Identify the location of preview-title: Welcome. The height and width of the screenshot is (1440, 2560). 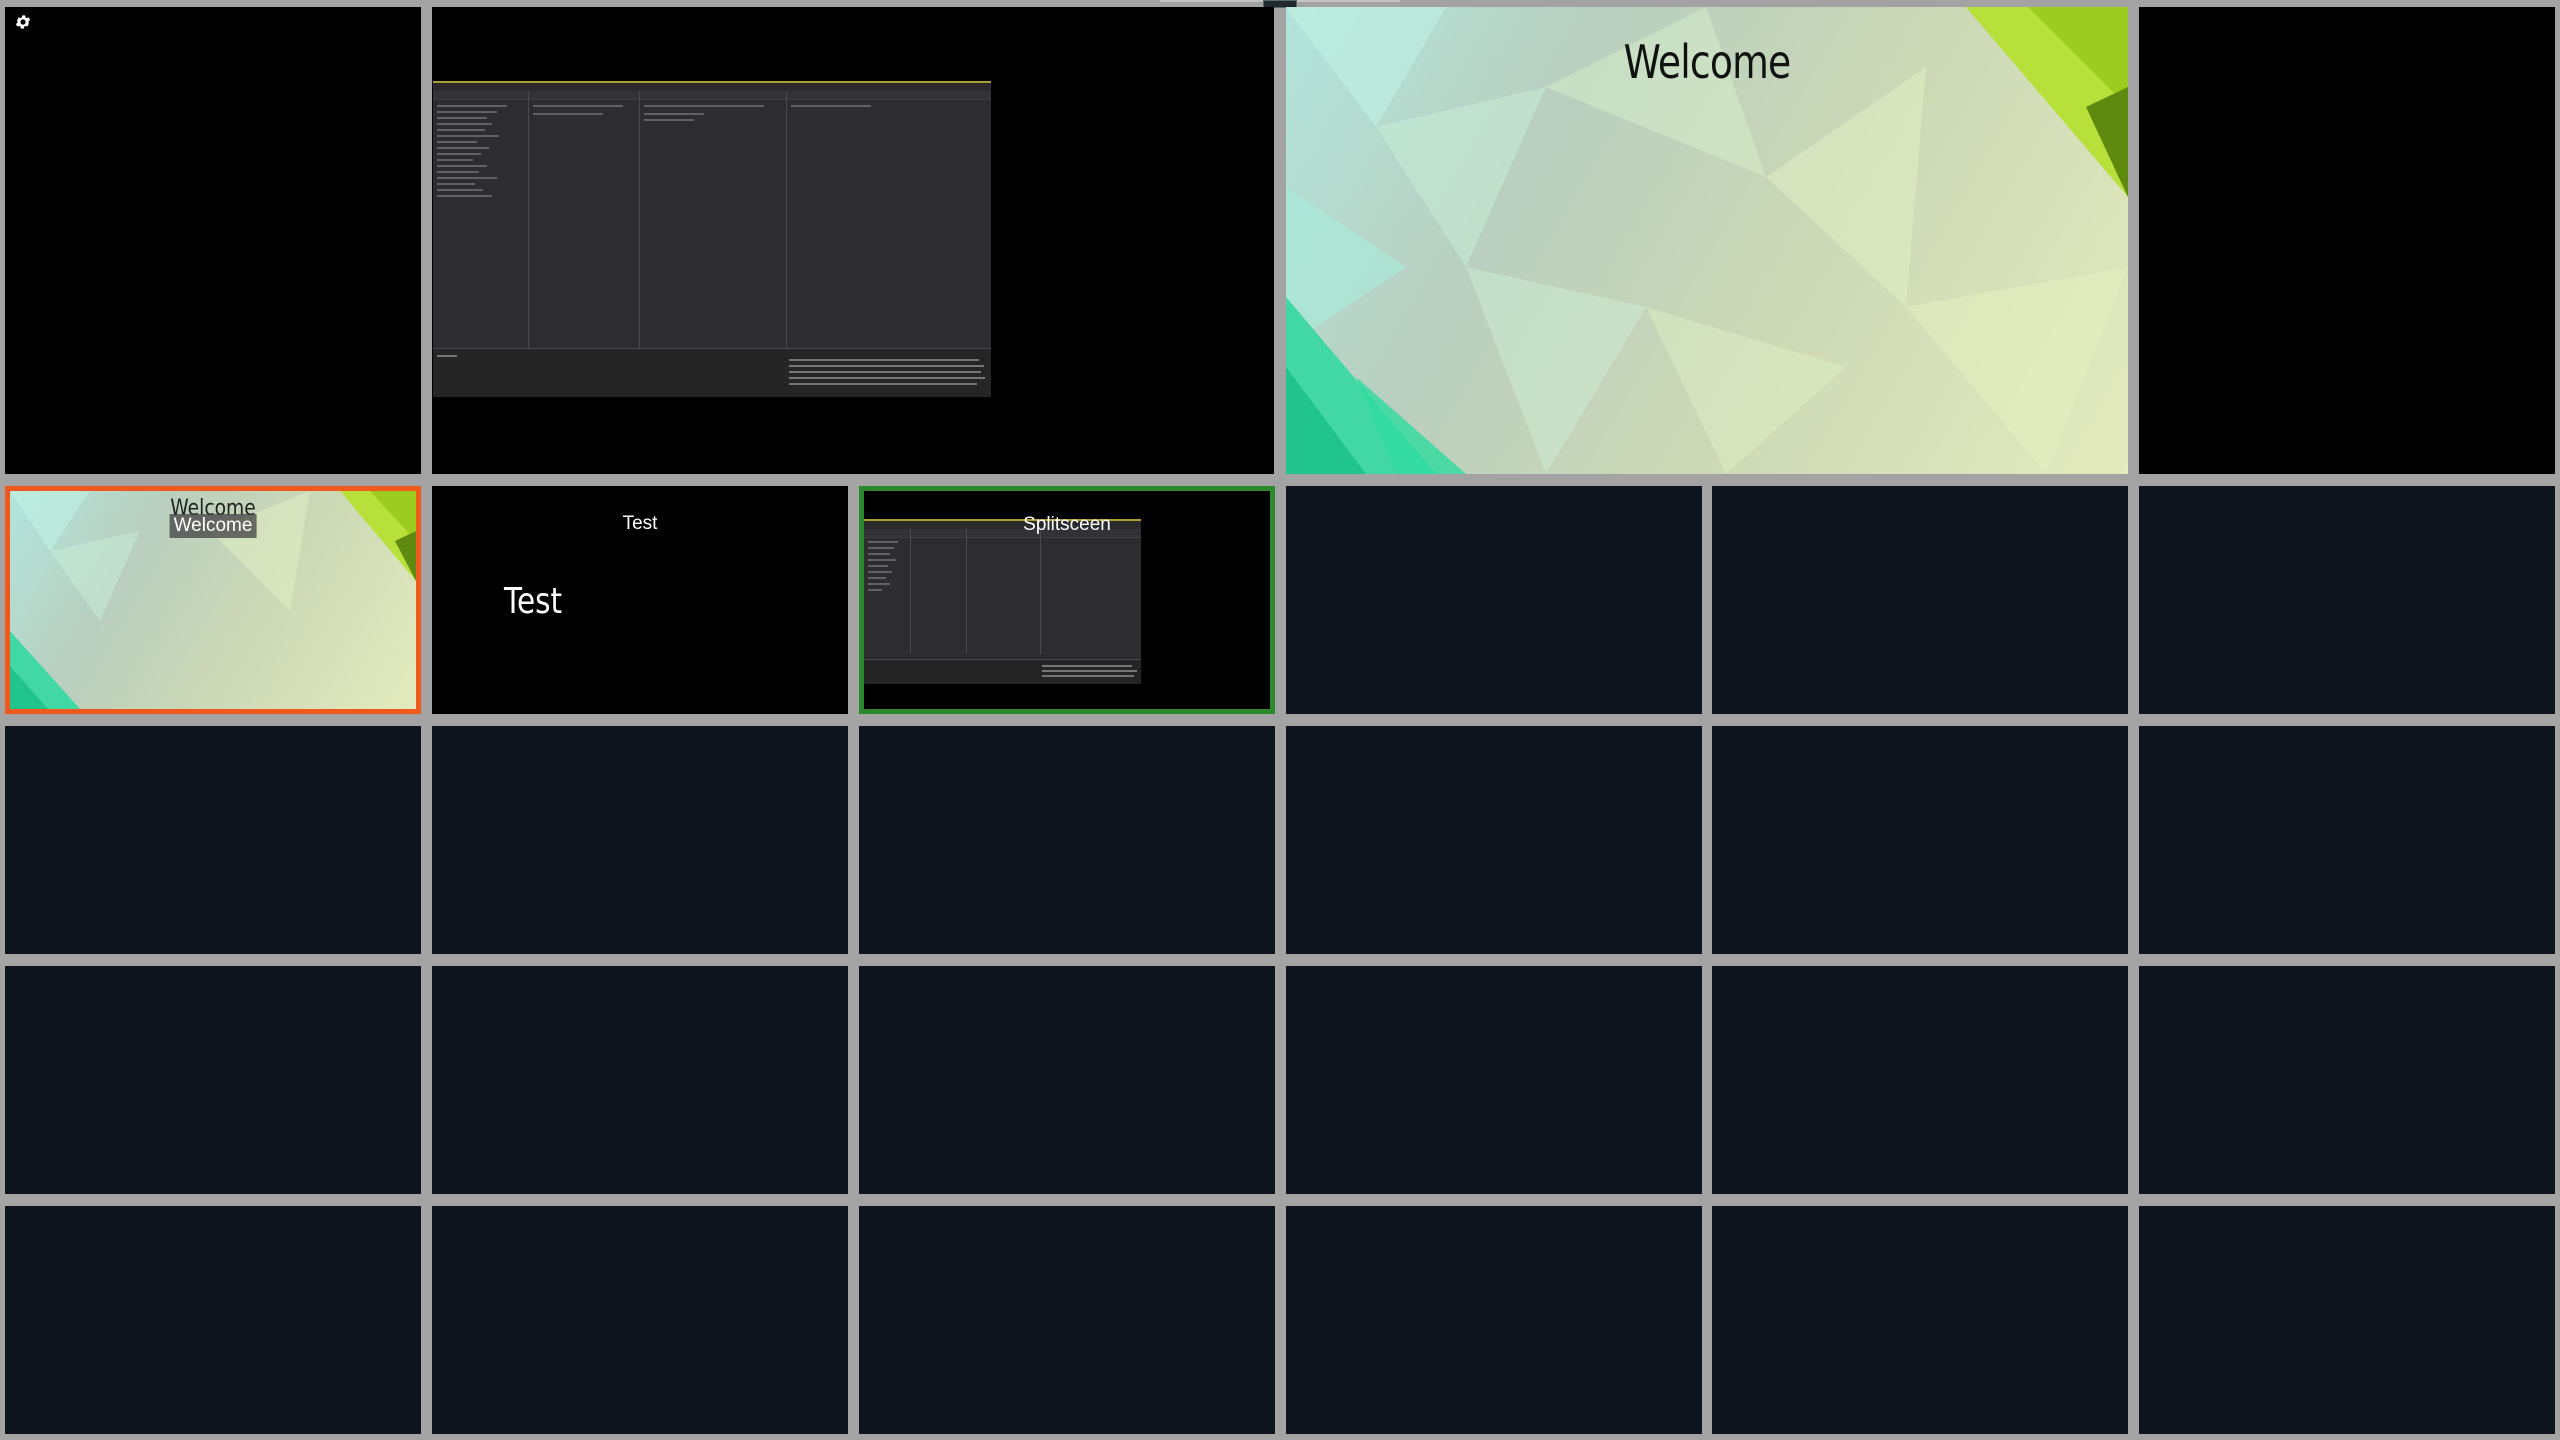
(1707, 62).